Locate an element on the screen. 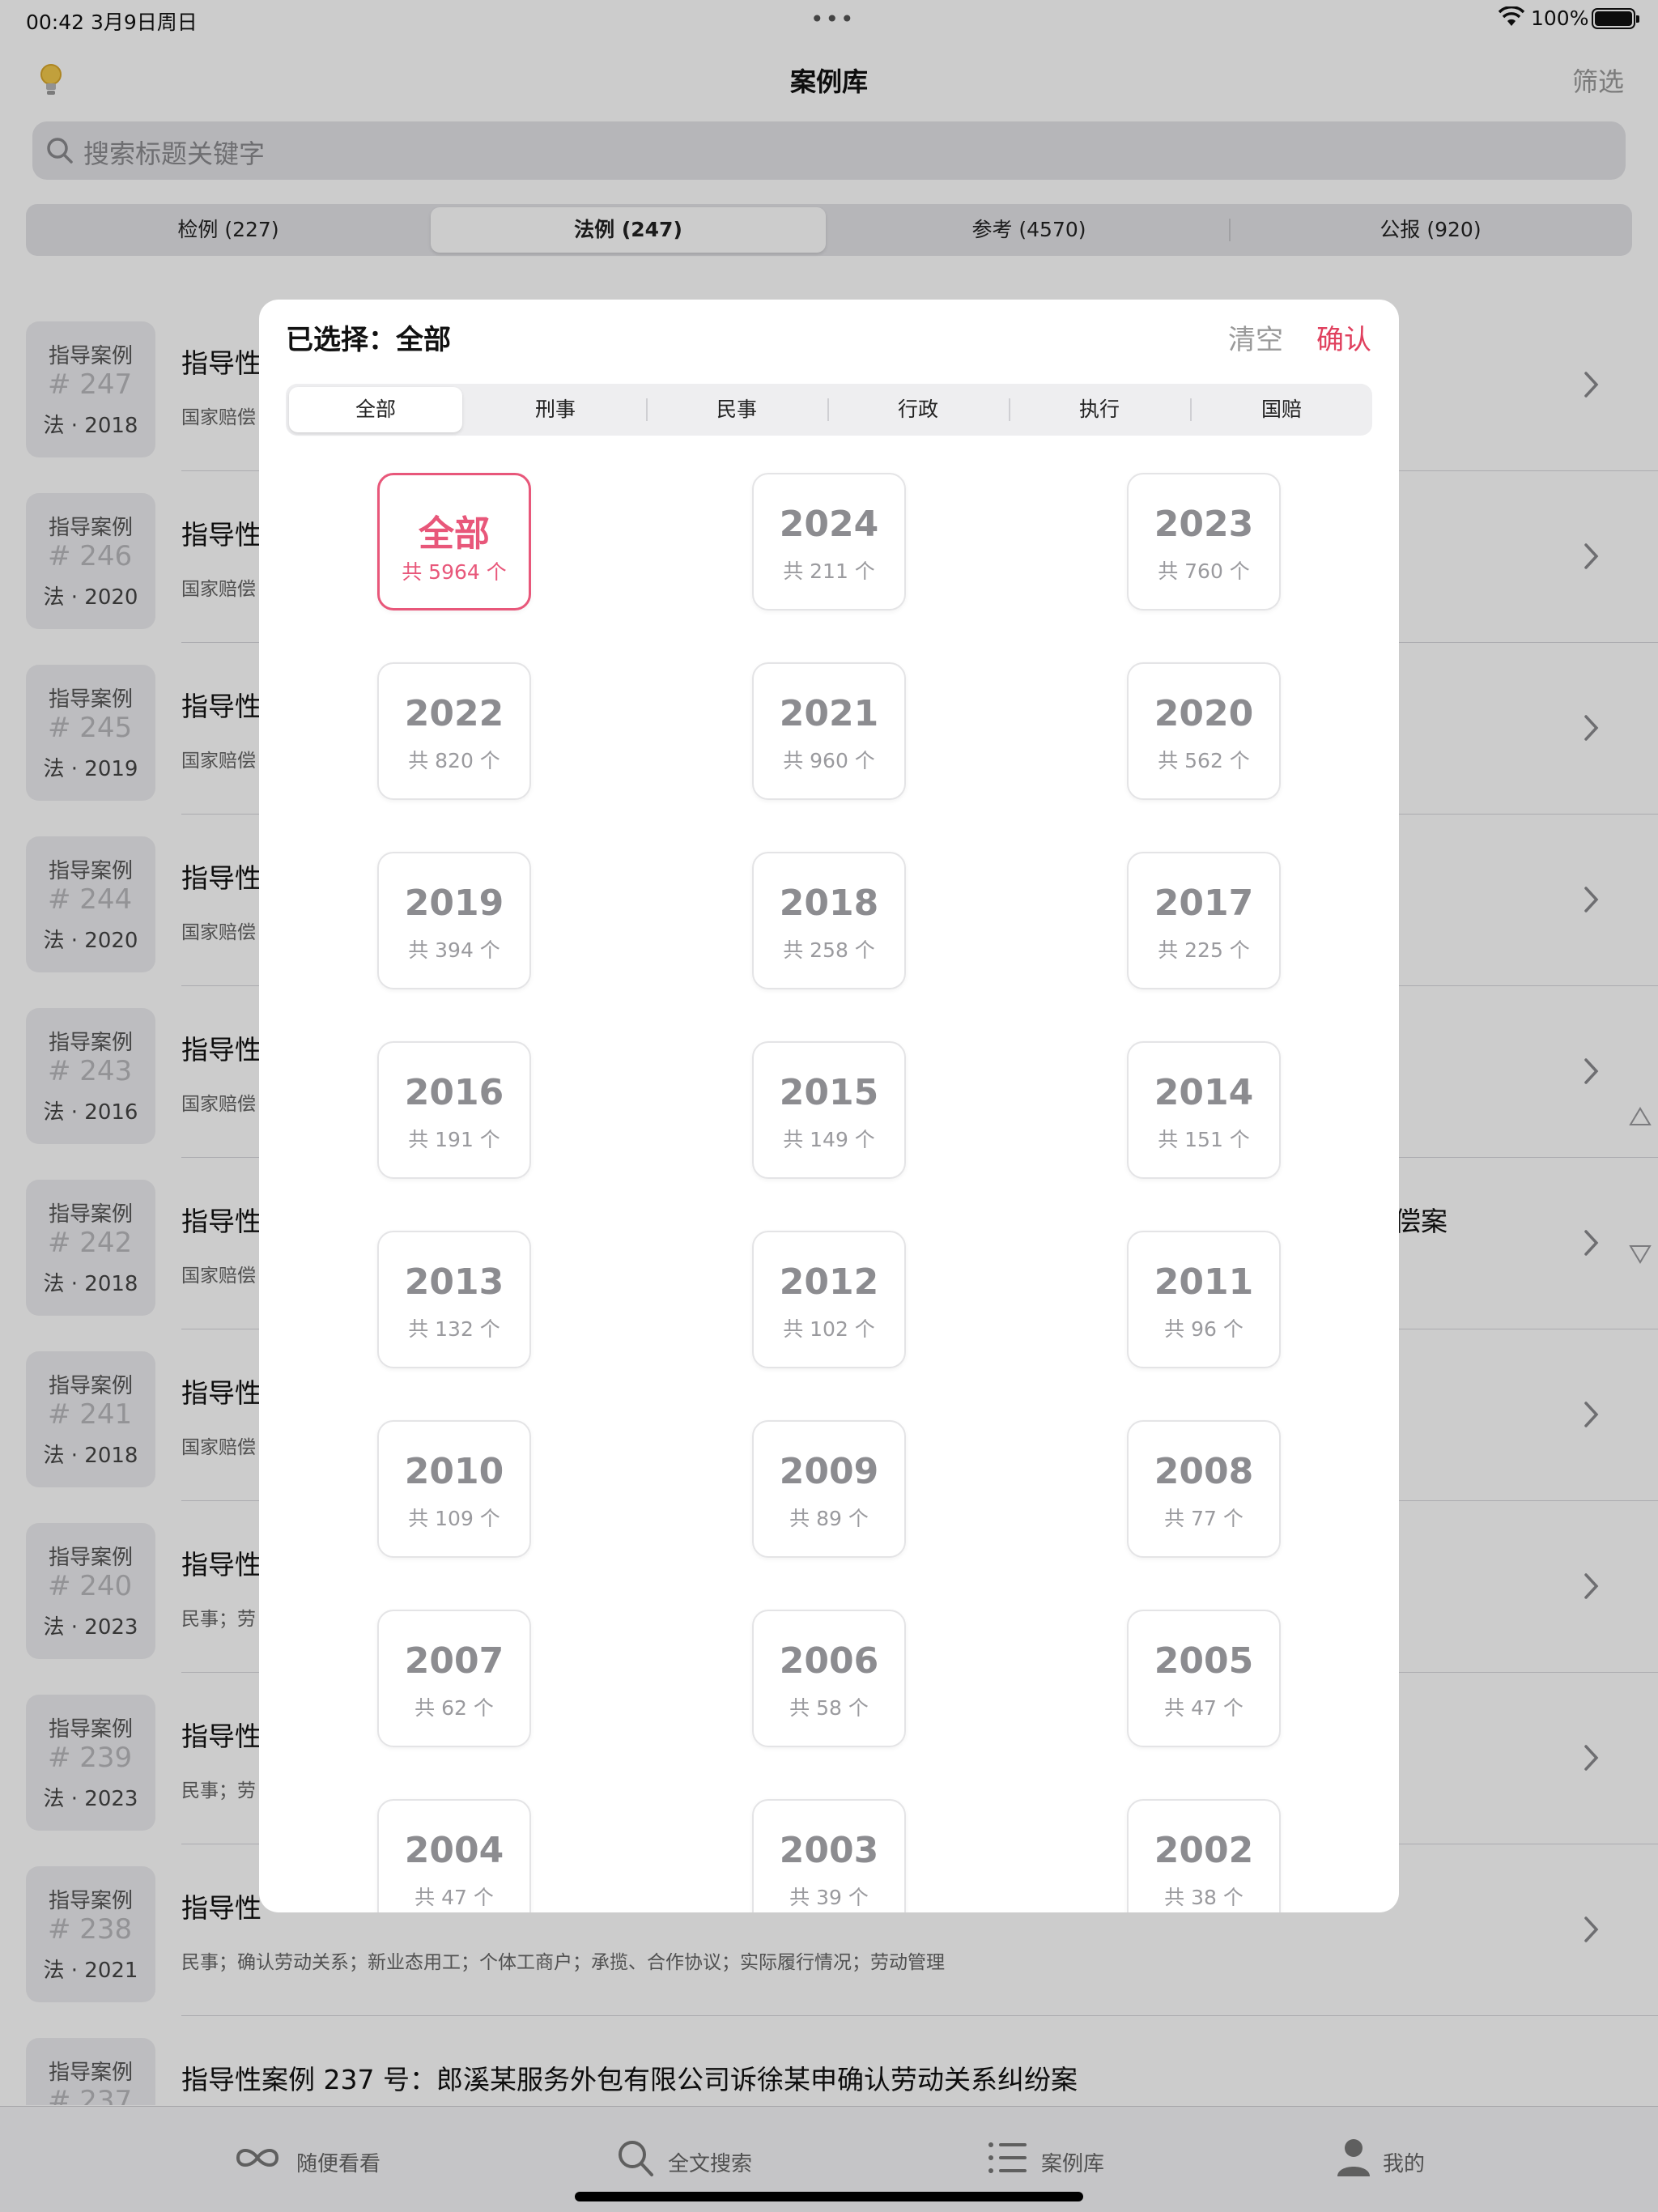 Image resolution: width=1658 pixels, height=2212 pixels. year-card: 2008 共 77 个 is located at coordinates (1204, 1489).